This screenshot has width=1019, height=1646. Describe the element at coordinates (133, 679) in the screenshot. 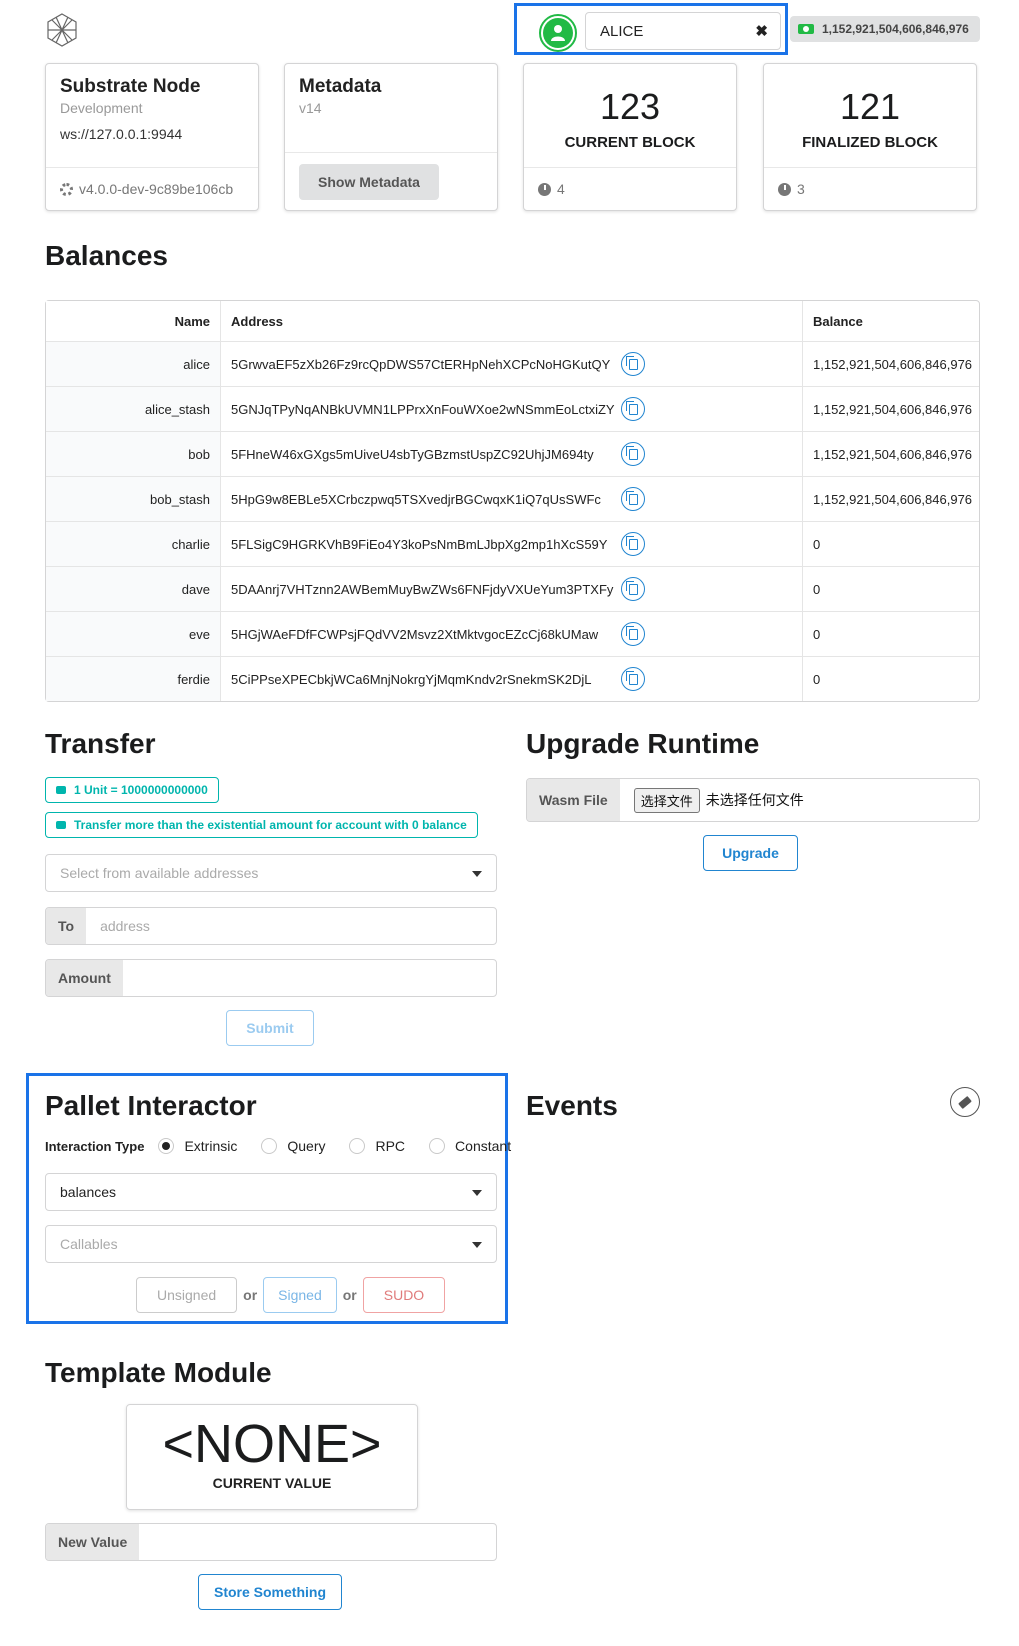

I see `row-name: ferdie` at that location.